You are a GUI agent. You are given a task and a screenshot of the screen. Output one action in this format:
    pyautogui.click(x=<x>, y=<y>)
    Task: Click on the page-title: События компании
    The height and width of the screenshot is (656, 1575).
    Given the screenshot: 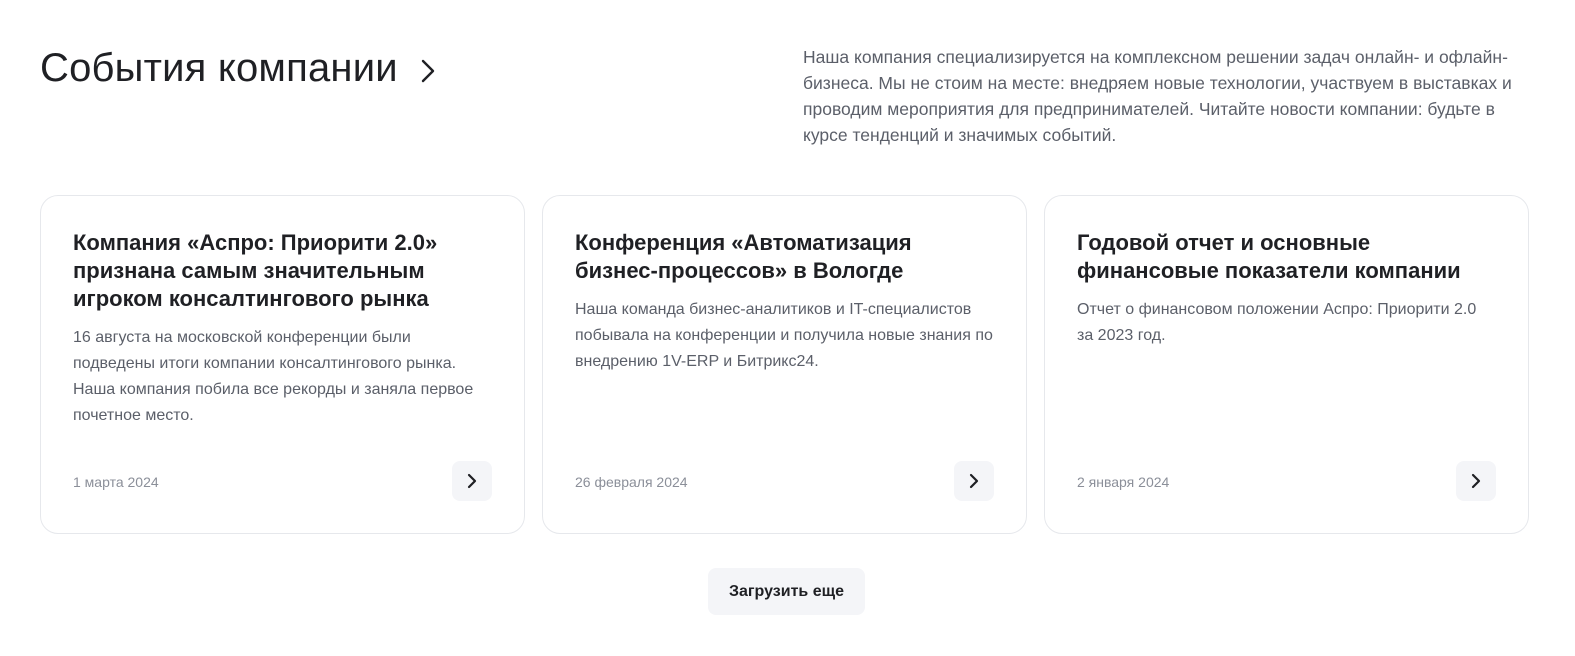 What is the action you would take?
    pyautogui.click(x=219, y=68)
    